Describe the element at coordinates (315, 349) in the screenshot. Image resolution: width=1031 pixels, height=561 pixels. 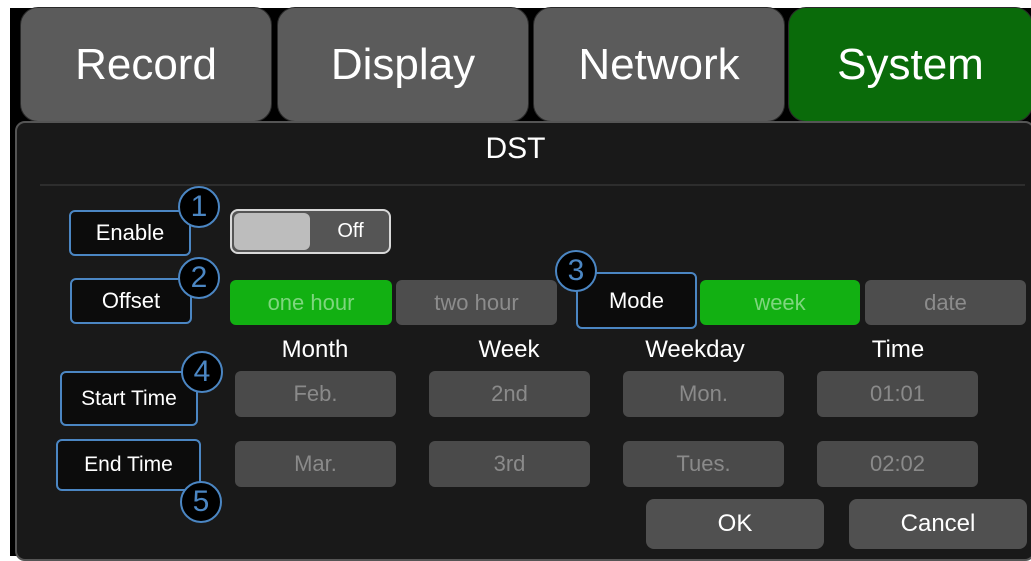
I see `column-header-month: Month` at that location.